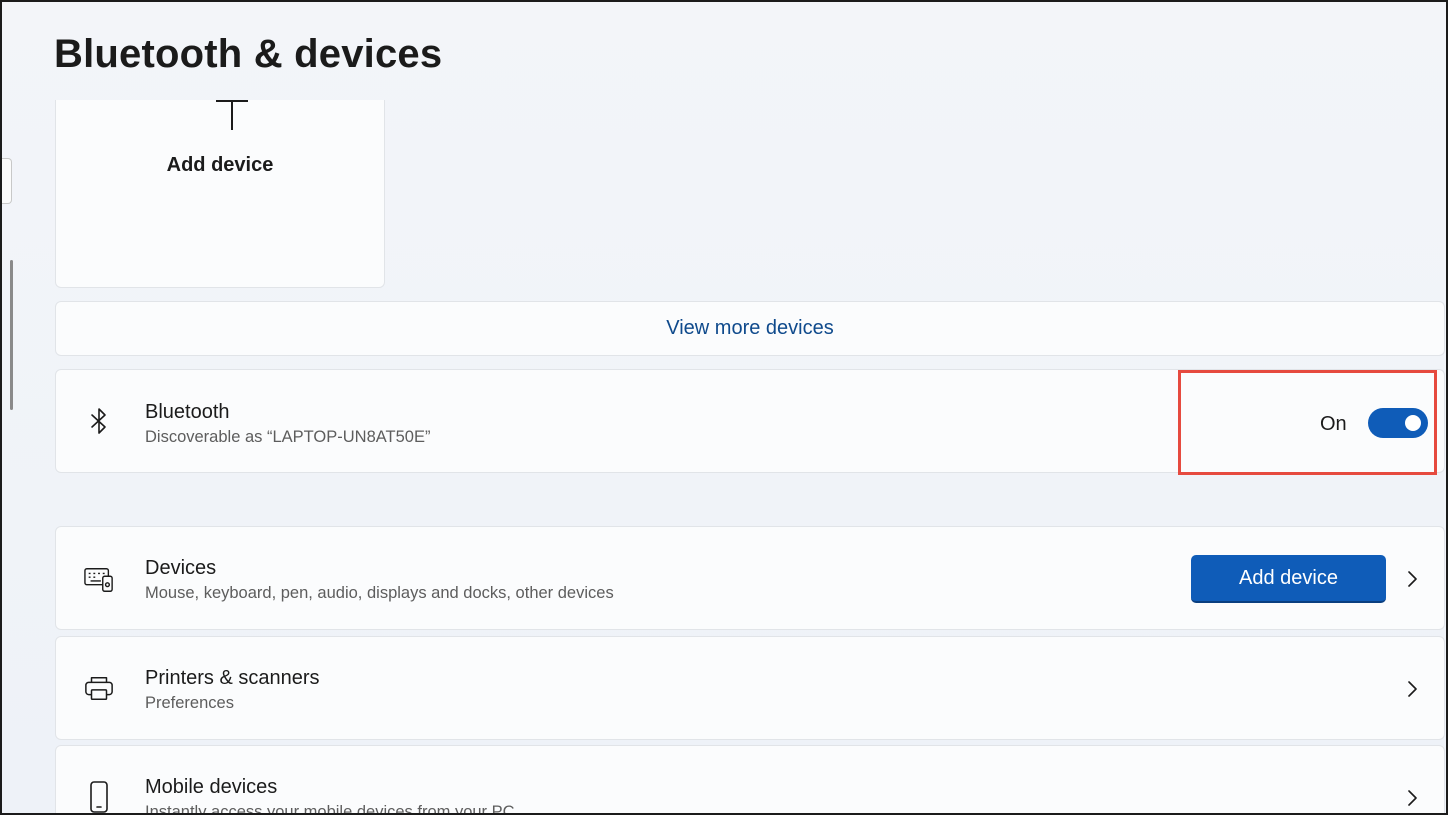  What do you see at coordinates (1307, 422) in the screenshot?
I see `highlight-annotation` at bounding box center [1307, 422].